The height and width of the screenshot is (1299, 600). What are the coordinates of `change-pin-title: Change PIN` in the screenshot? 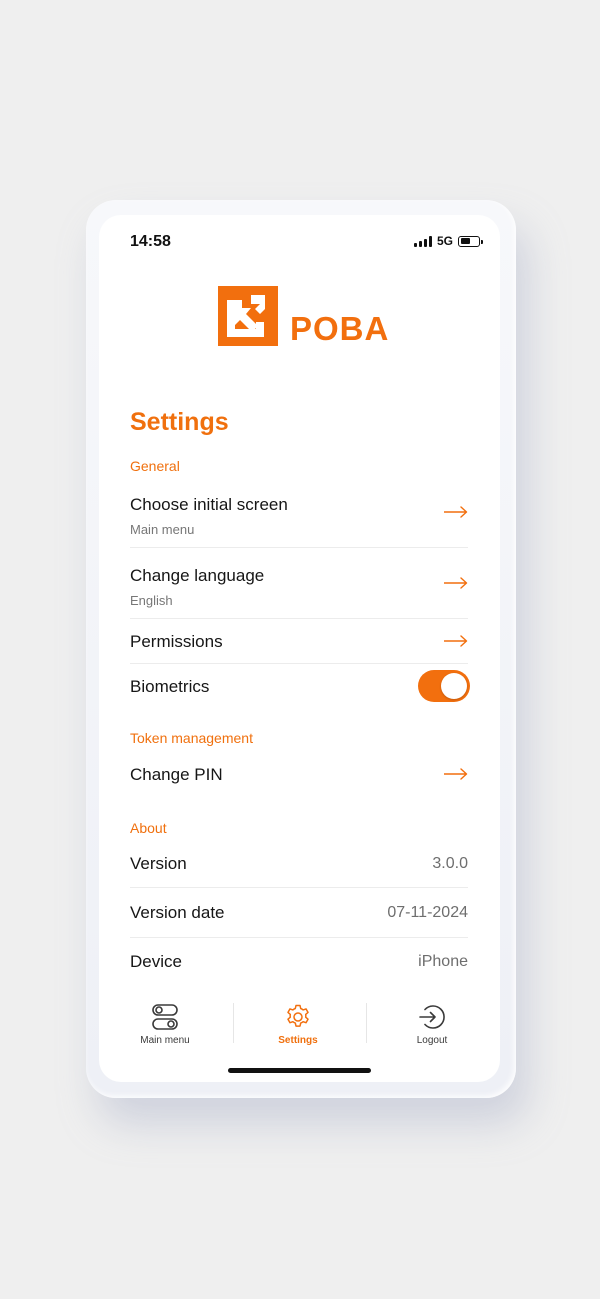 It's located at (176, 774).